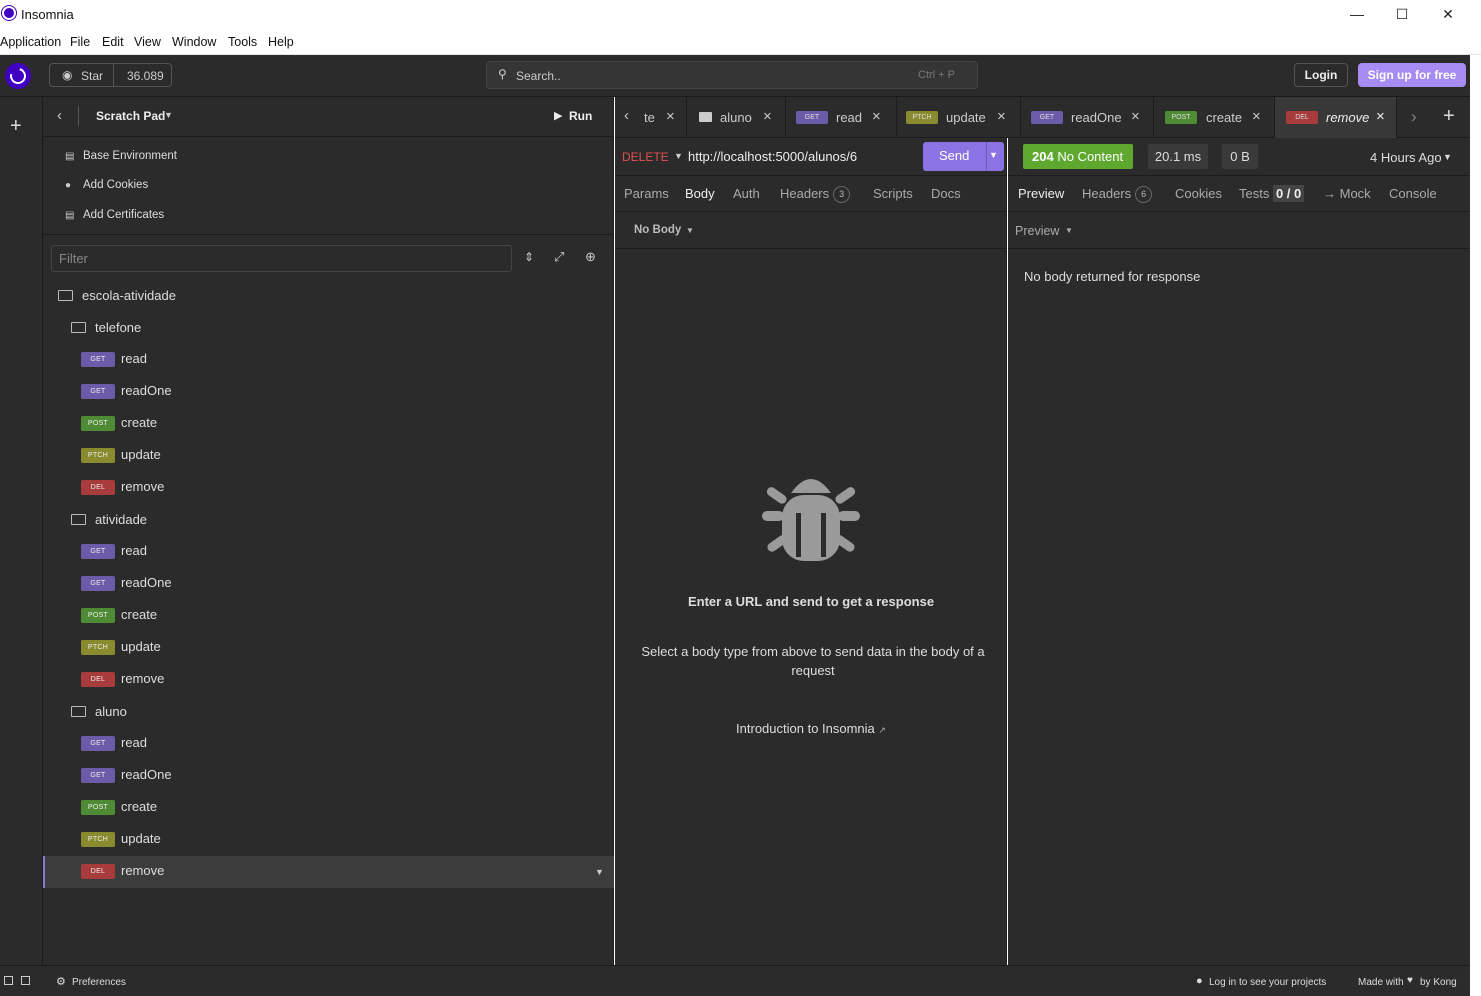 This screenshot has height=996, width=1481. What do you see at coordinates (106, 185) in the screenshot?
I see `add-cookies-link: ● Add Cookies` at bounding box center [106, 185].